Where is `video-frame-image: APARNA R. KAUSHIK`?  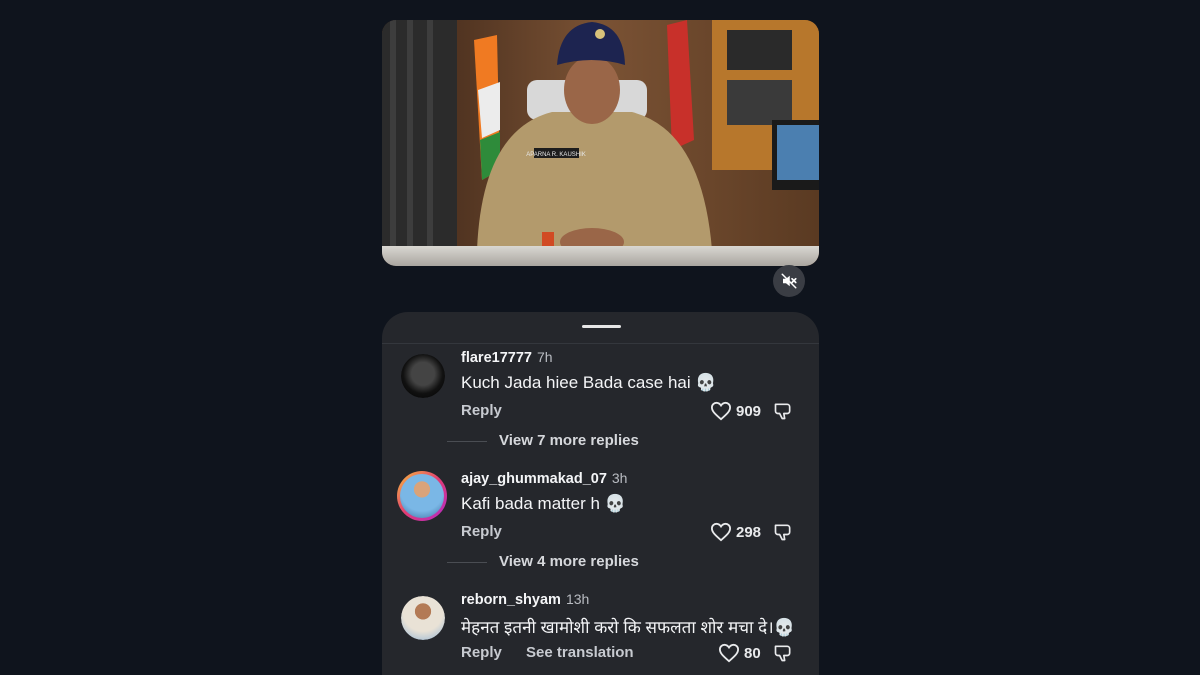 video-frame-image: APARNA R. KAUSHIK is located at coordinates (600, 143).